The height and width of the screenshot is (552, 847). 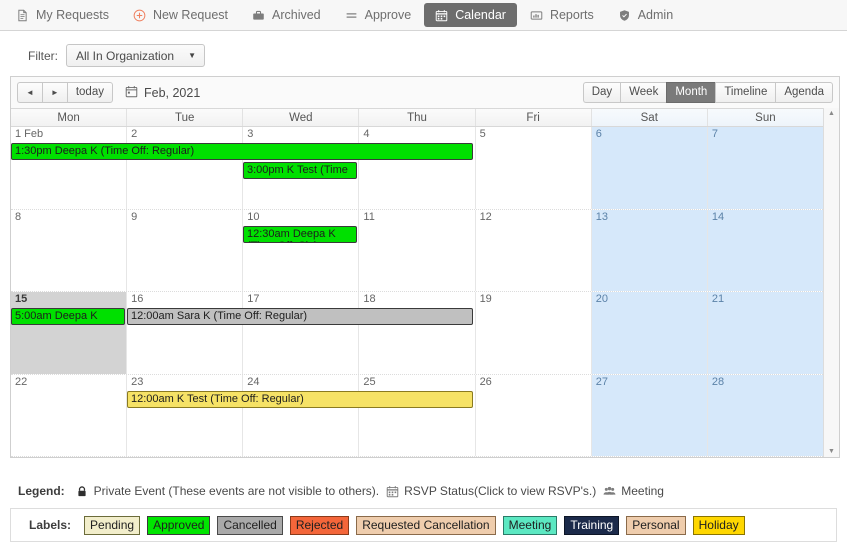 I want to click on scroll-down-icon: ▼, so click(x=831, y=451).